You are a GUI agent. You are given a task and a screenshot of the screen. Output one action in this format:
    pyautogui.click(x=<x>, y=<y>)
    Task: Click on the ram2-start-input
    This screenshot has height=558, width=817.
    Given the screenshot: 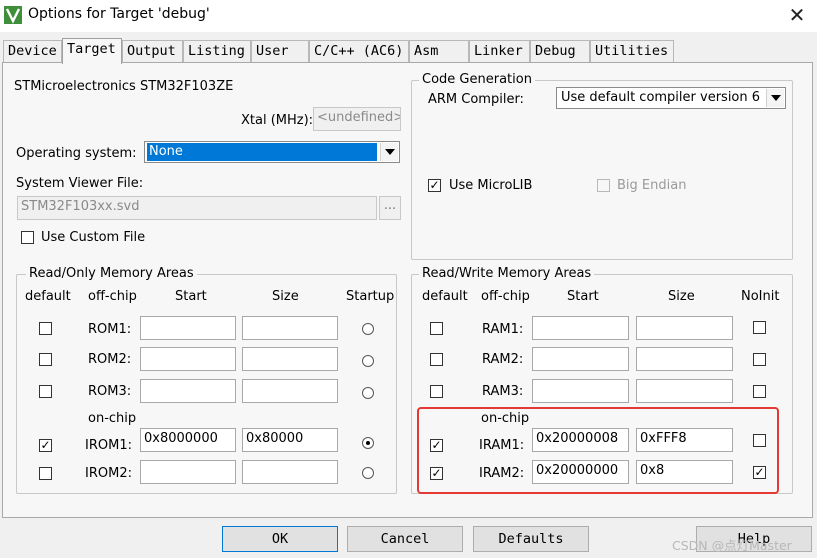 What is the action you would take?
    pyautogui.click(x=580, y=359)
    